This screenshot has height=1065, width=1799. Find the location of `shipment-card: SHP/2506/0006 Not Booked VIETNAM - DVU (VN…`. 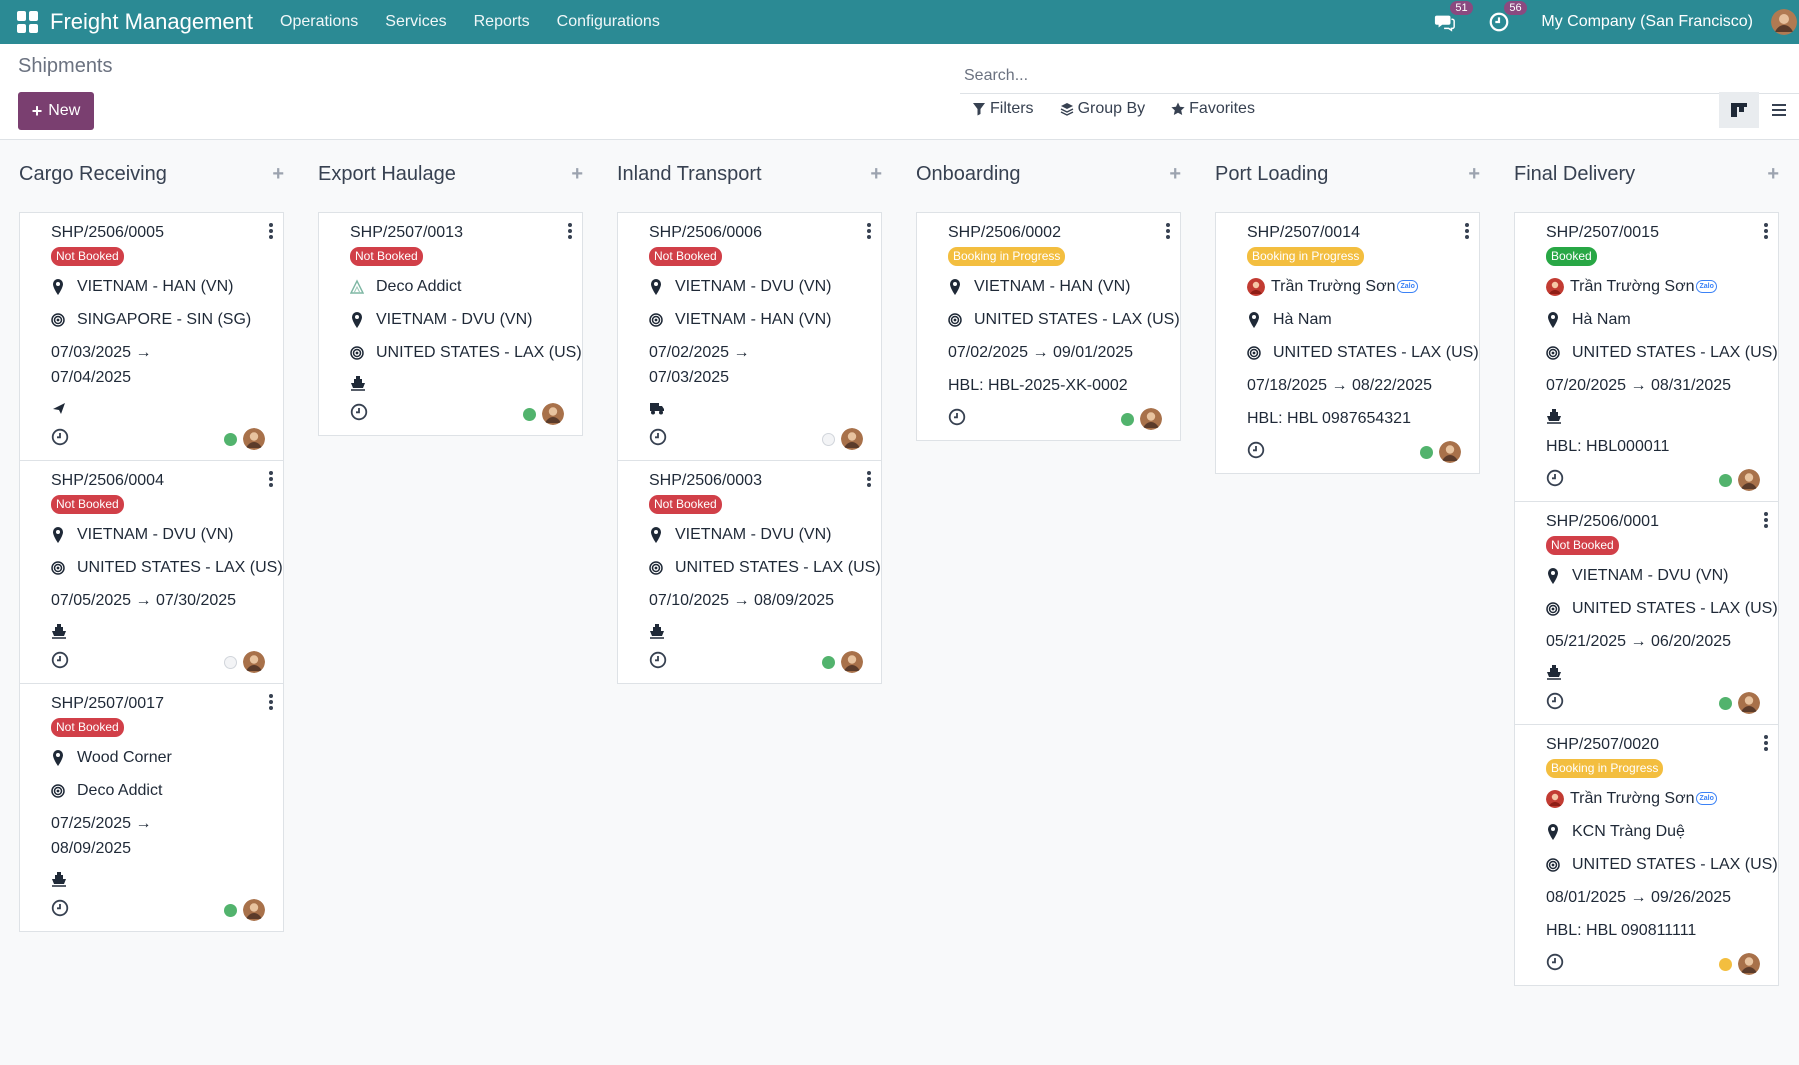

shipment-card: SHP/2506/0006 Not Booked VIETNAM - DVU (VN… is located at coordinates (749, 336).